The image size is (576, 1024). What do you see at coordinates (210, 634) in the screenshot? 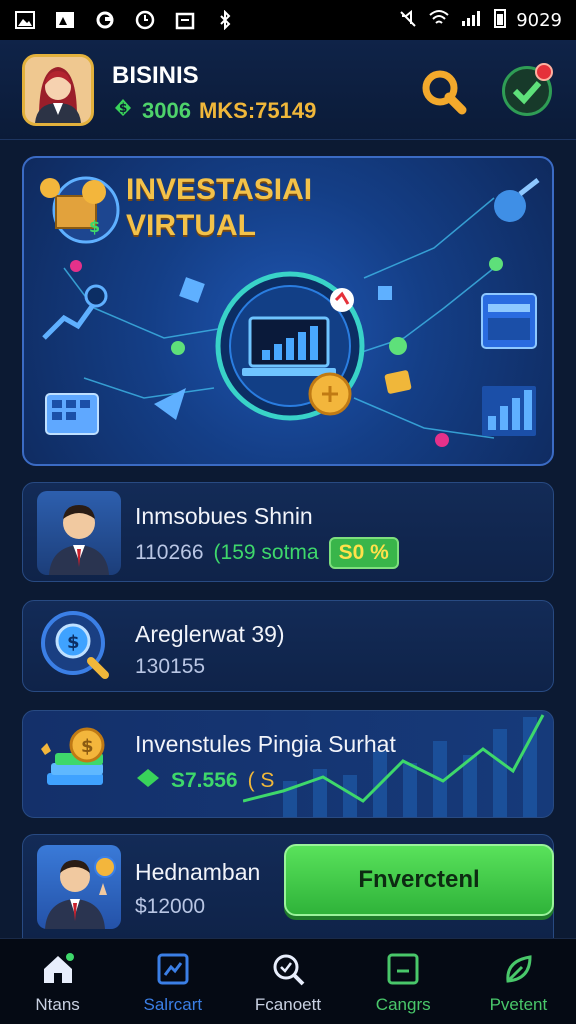
I see `card-2-title: Areglerwat 39)` at bounding box center [210, 634].